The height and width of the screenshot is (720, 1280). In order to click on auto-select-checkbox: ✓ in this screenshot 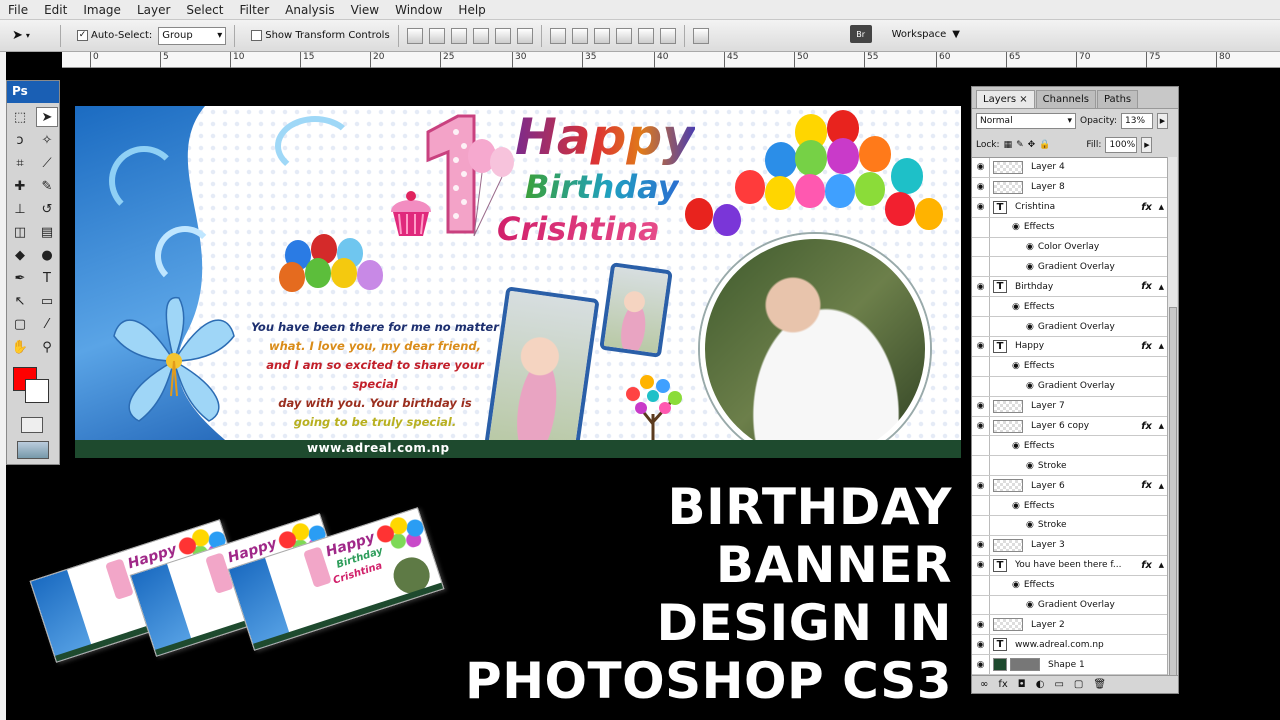, I will do `click(82, 35)`.